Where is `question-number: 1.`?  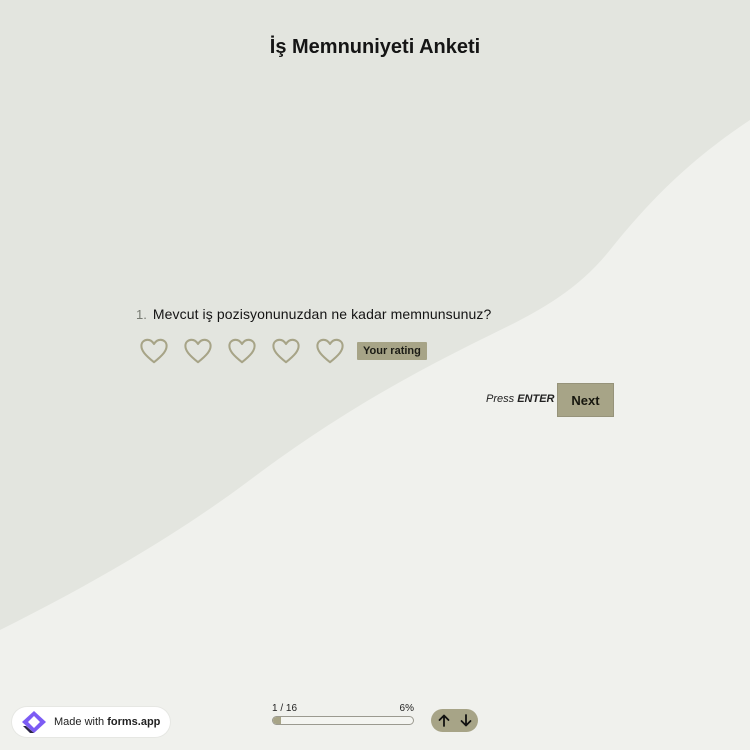 question-number: 1. is located at coordinates (141, 314).